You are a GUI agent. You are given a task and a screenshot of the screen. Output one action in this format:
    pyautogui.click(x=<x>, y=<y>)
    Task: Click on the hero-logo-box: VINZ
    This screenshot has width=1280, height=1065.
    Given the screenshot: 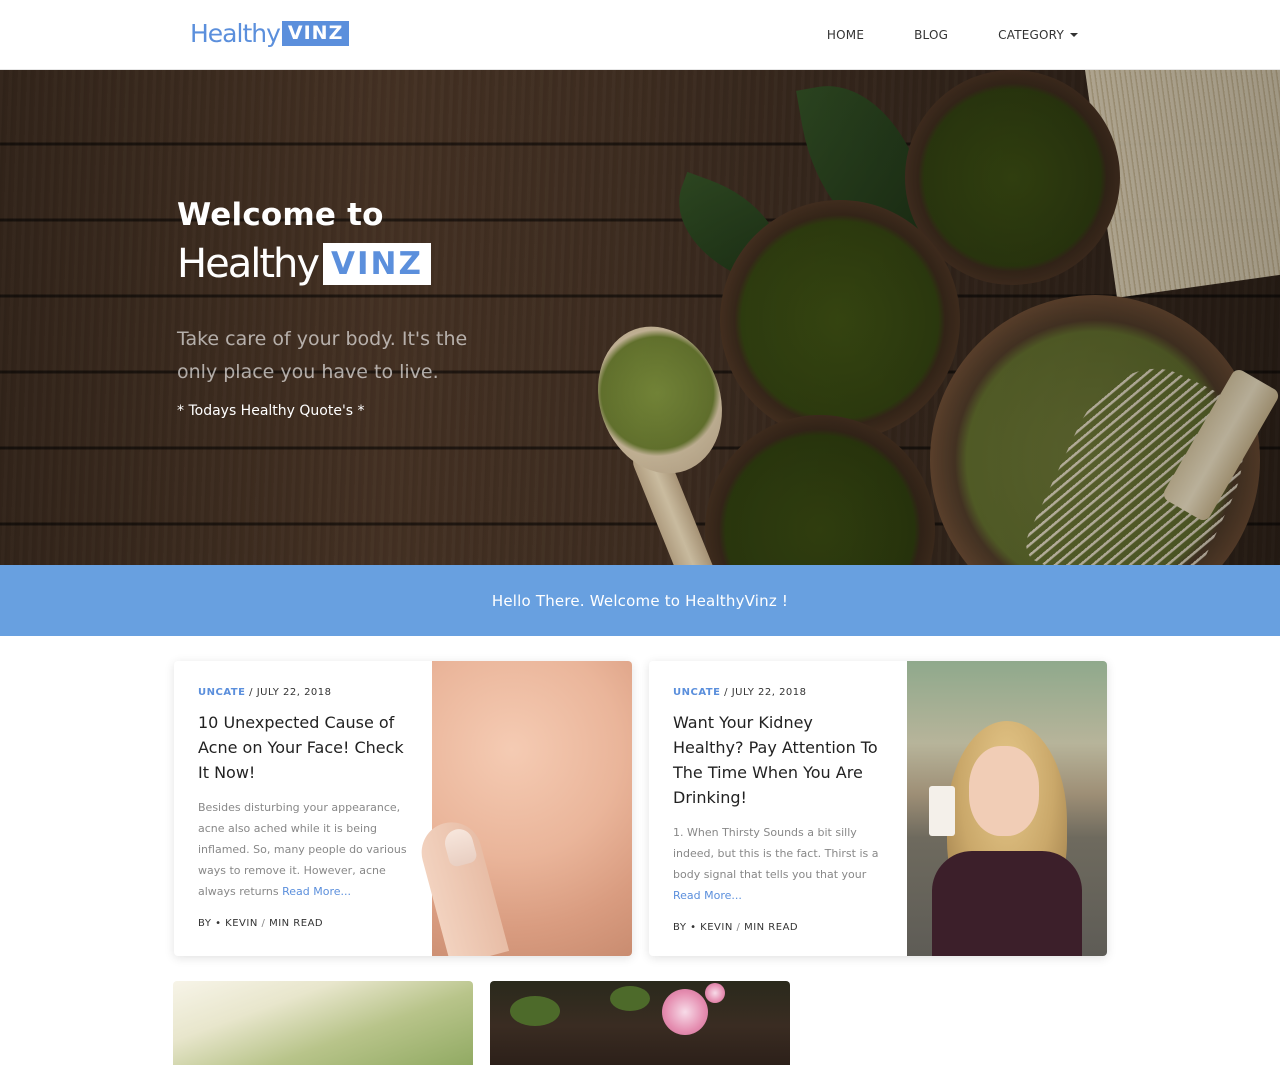 What is the action you would take?
    pyautogui.click(x=377, y=264)
    